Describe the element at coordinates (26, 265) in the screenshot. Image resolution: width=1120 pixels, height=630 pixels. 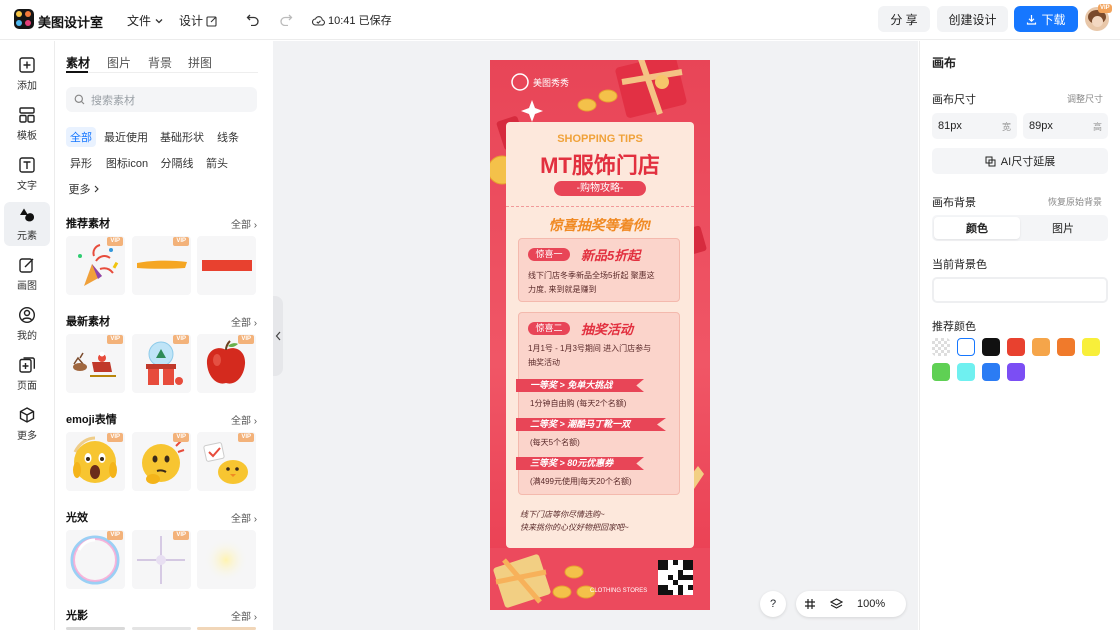
I see `edit-icon` at that location.